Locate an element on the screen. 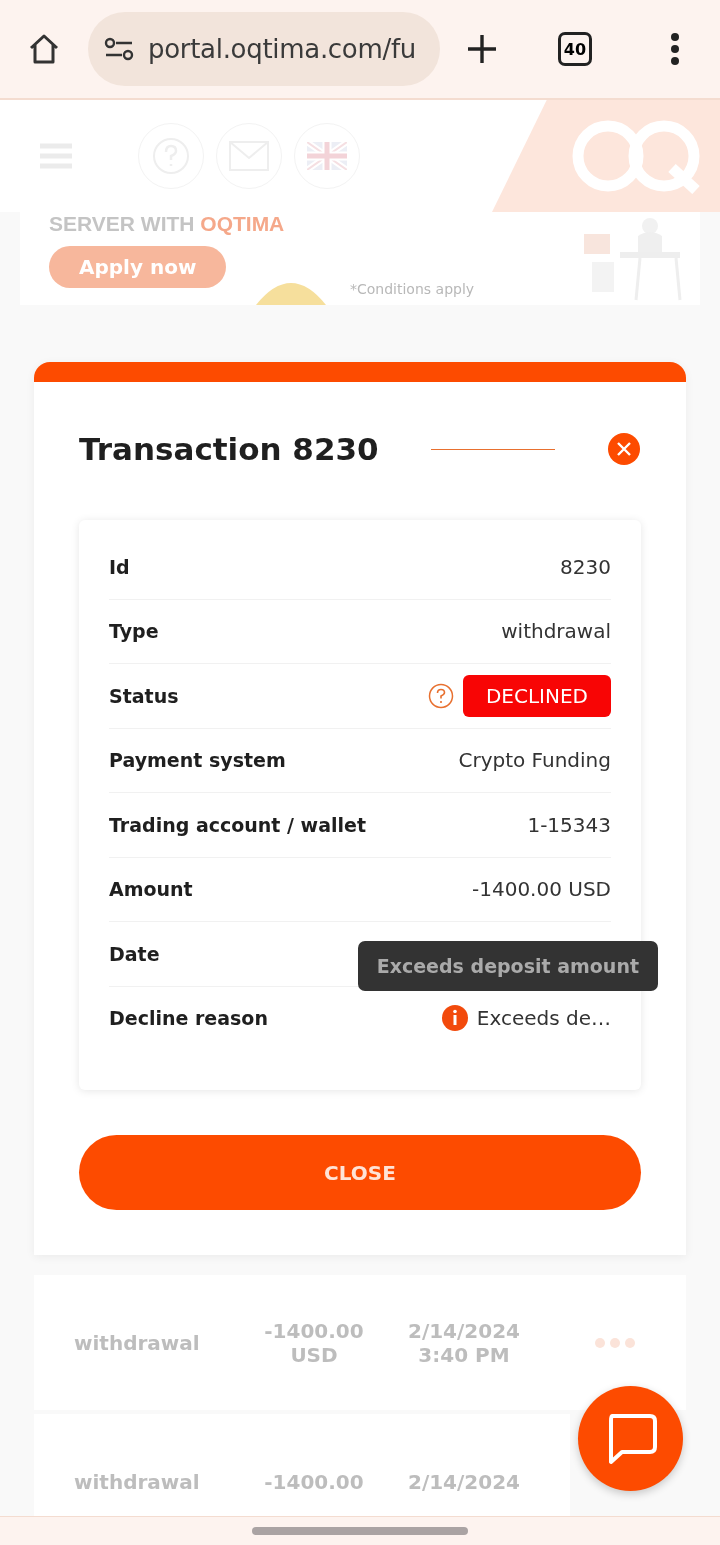  hill-drawing is located at coordinates (291, 294).